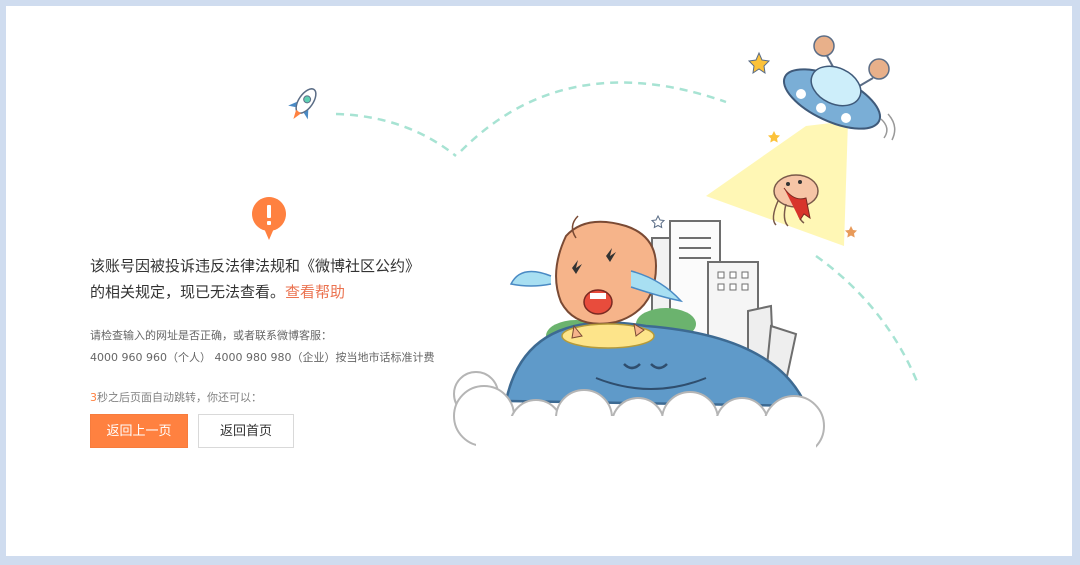 Image resolution: width=1080 pixels, height=565 pixels. I want to click on rocket-icon, so click(302, 104).